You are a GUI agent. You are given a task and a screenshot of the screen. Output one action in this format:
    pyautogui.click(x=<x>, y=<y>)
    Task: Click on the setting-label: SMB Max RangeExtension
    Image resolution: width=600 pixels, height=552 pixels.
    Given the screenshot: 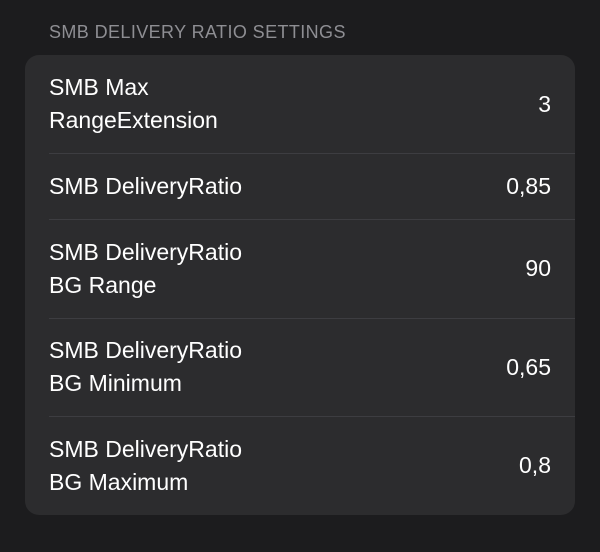 What is the action you would take?
    pyautogui.click(x=133, y=103)
    